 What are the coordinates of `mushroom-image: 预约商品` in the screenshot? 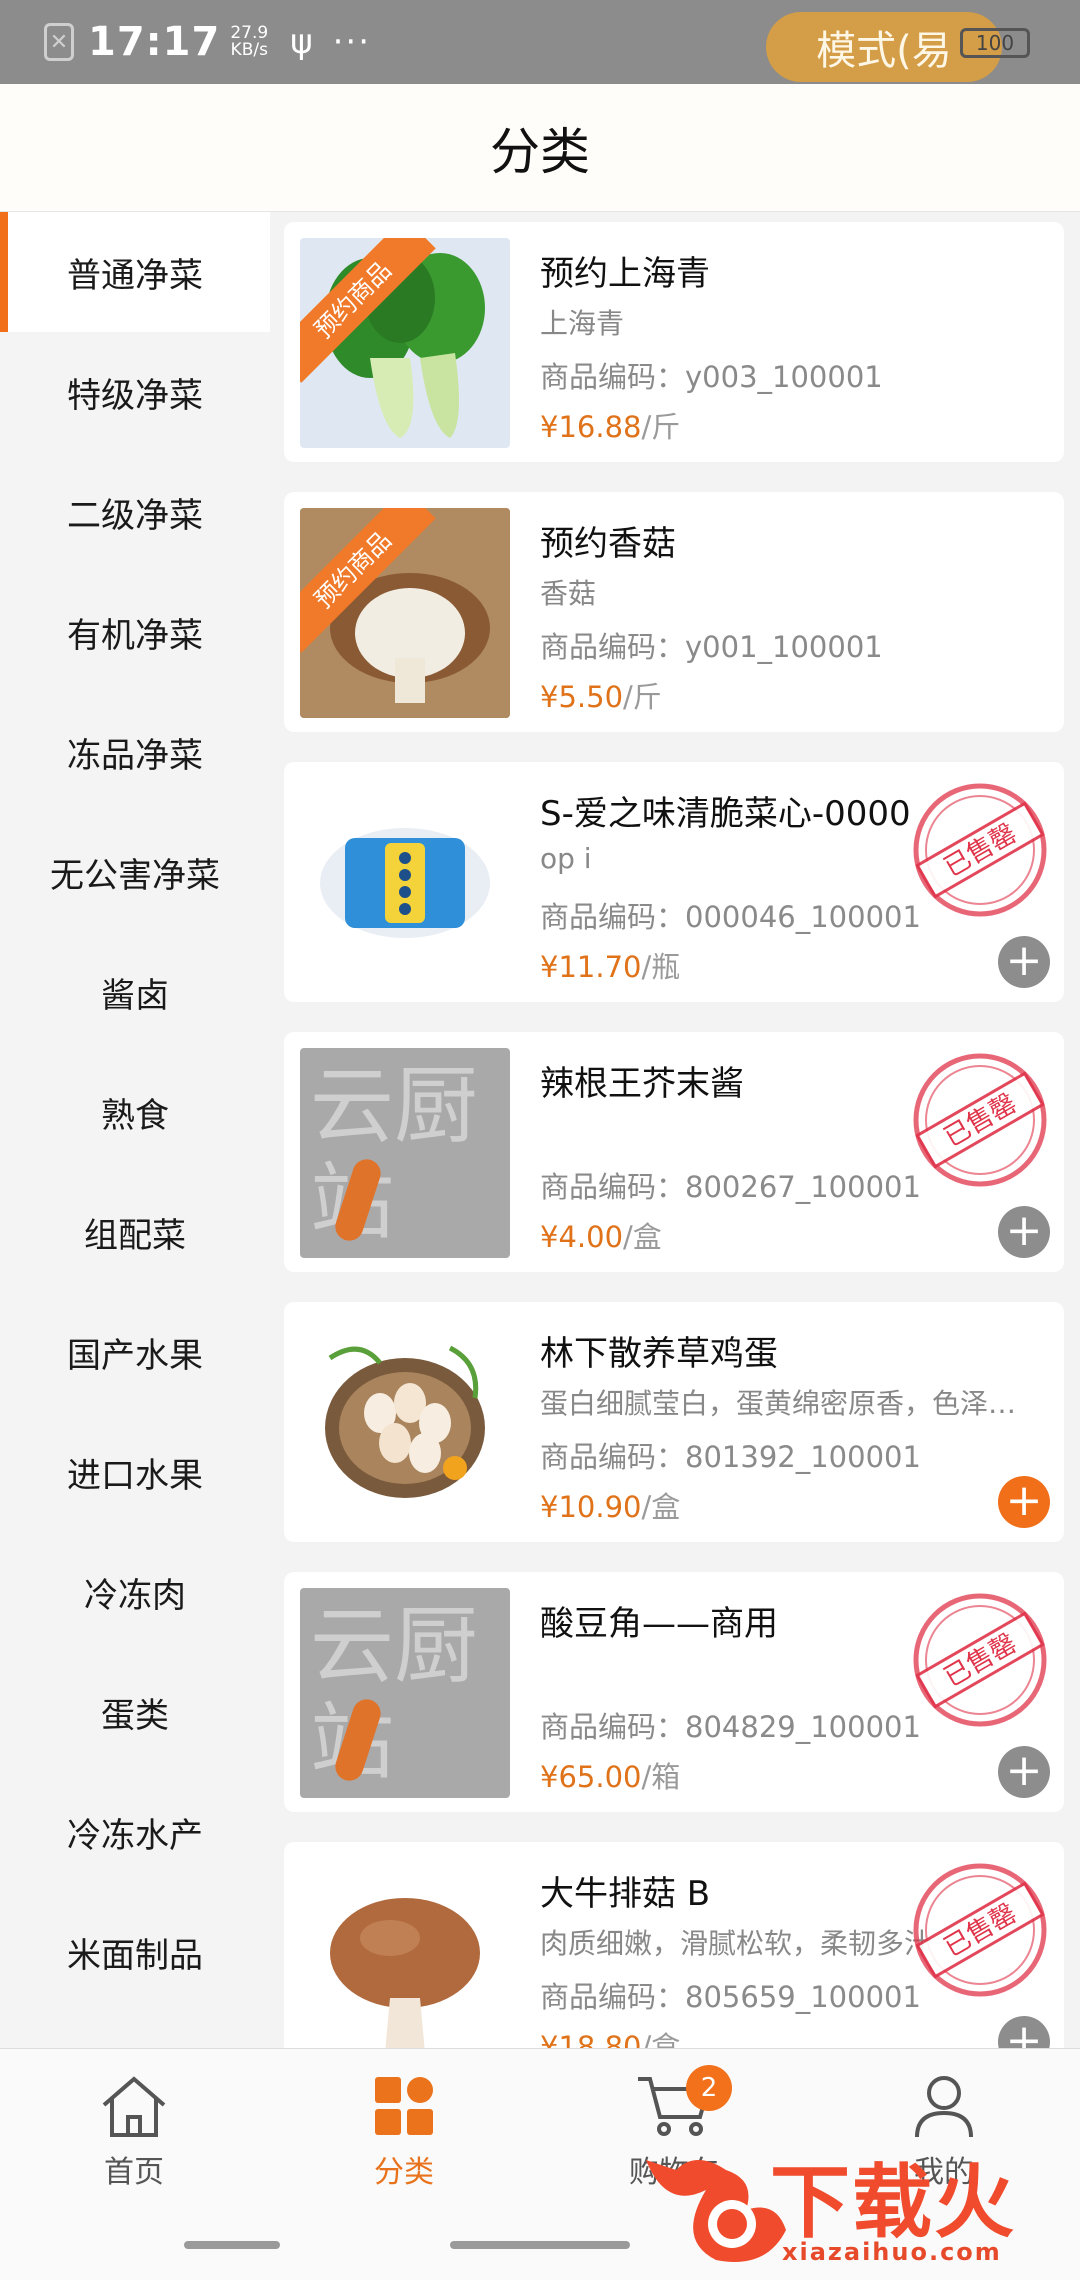 It's located at (405, 613).